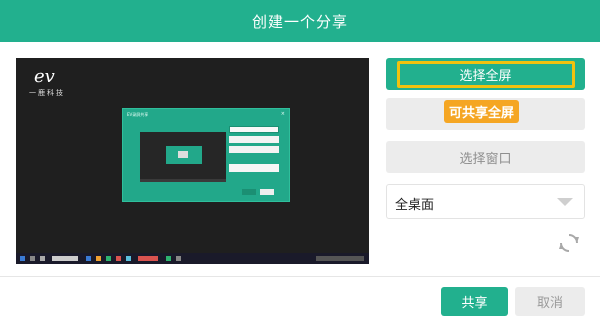 This screenshot has height=323, width=600. Describe the element at coordinates (569, 243) in the screenshot. I see `refresh-icon` at that location.